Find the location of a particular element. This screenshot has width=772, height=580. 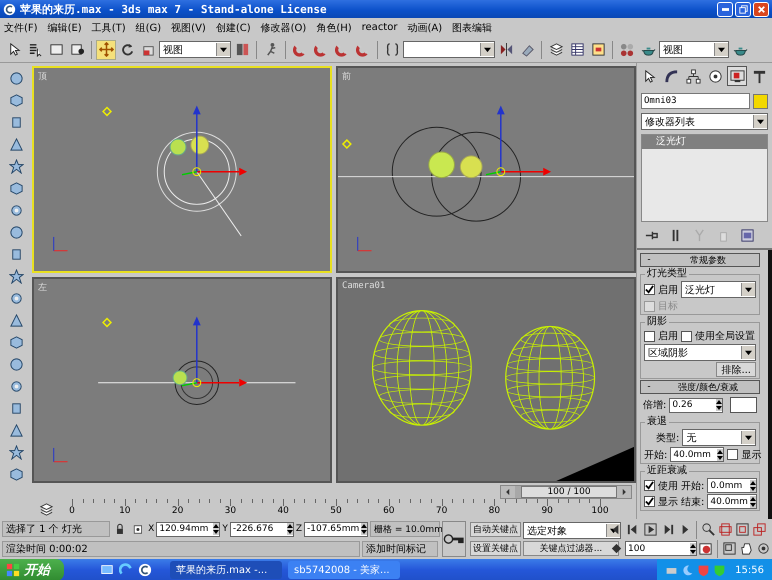

monitor-tab is located at coordinates (737, 76).